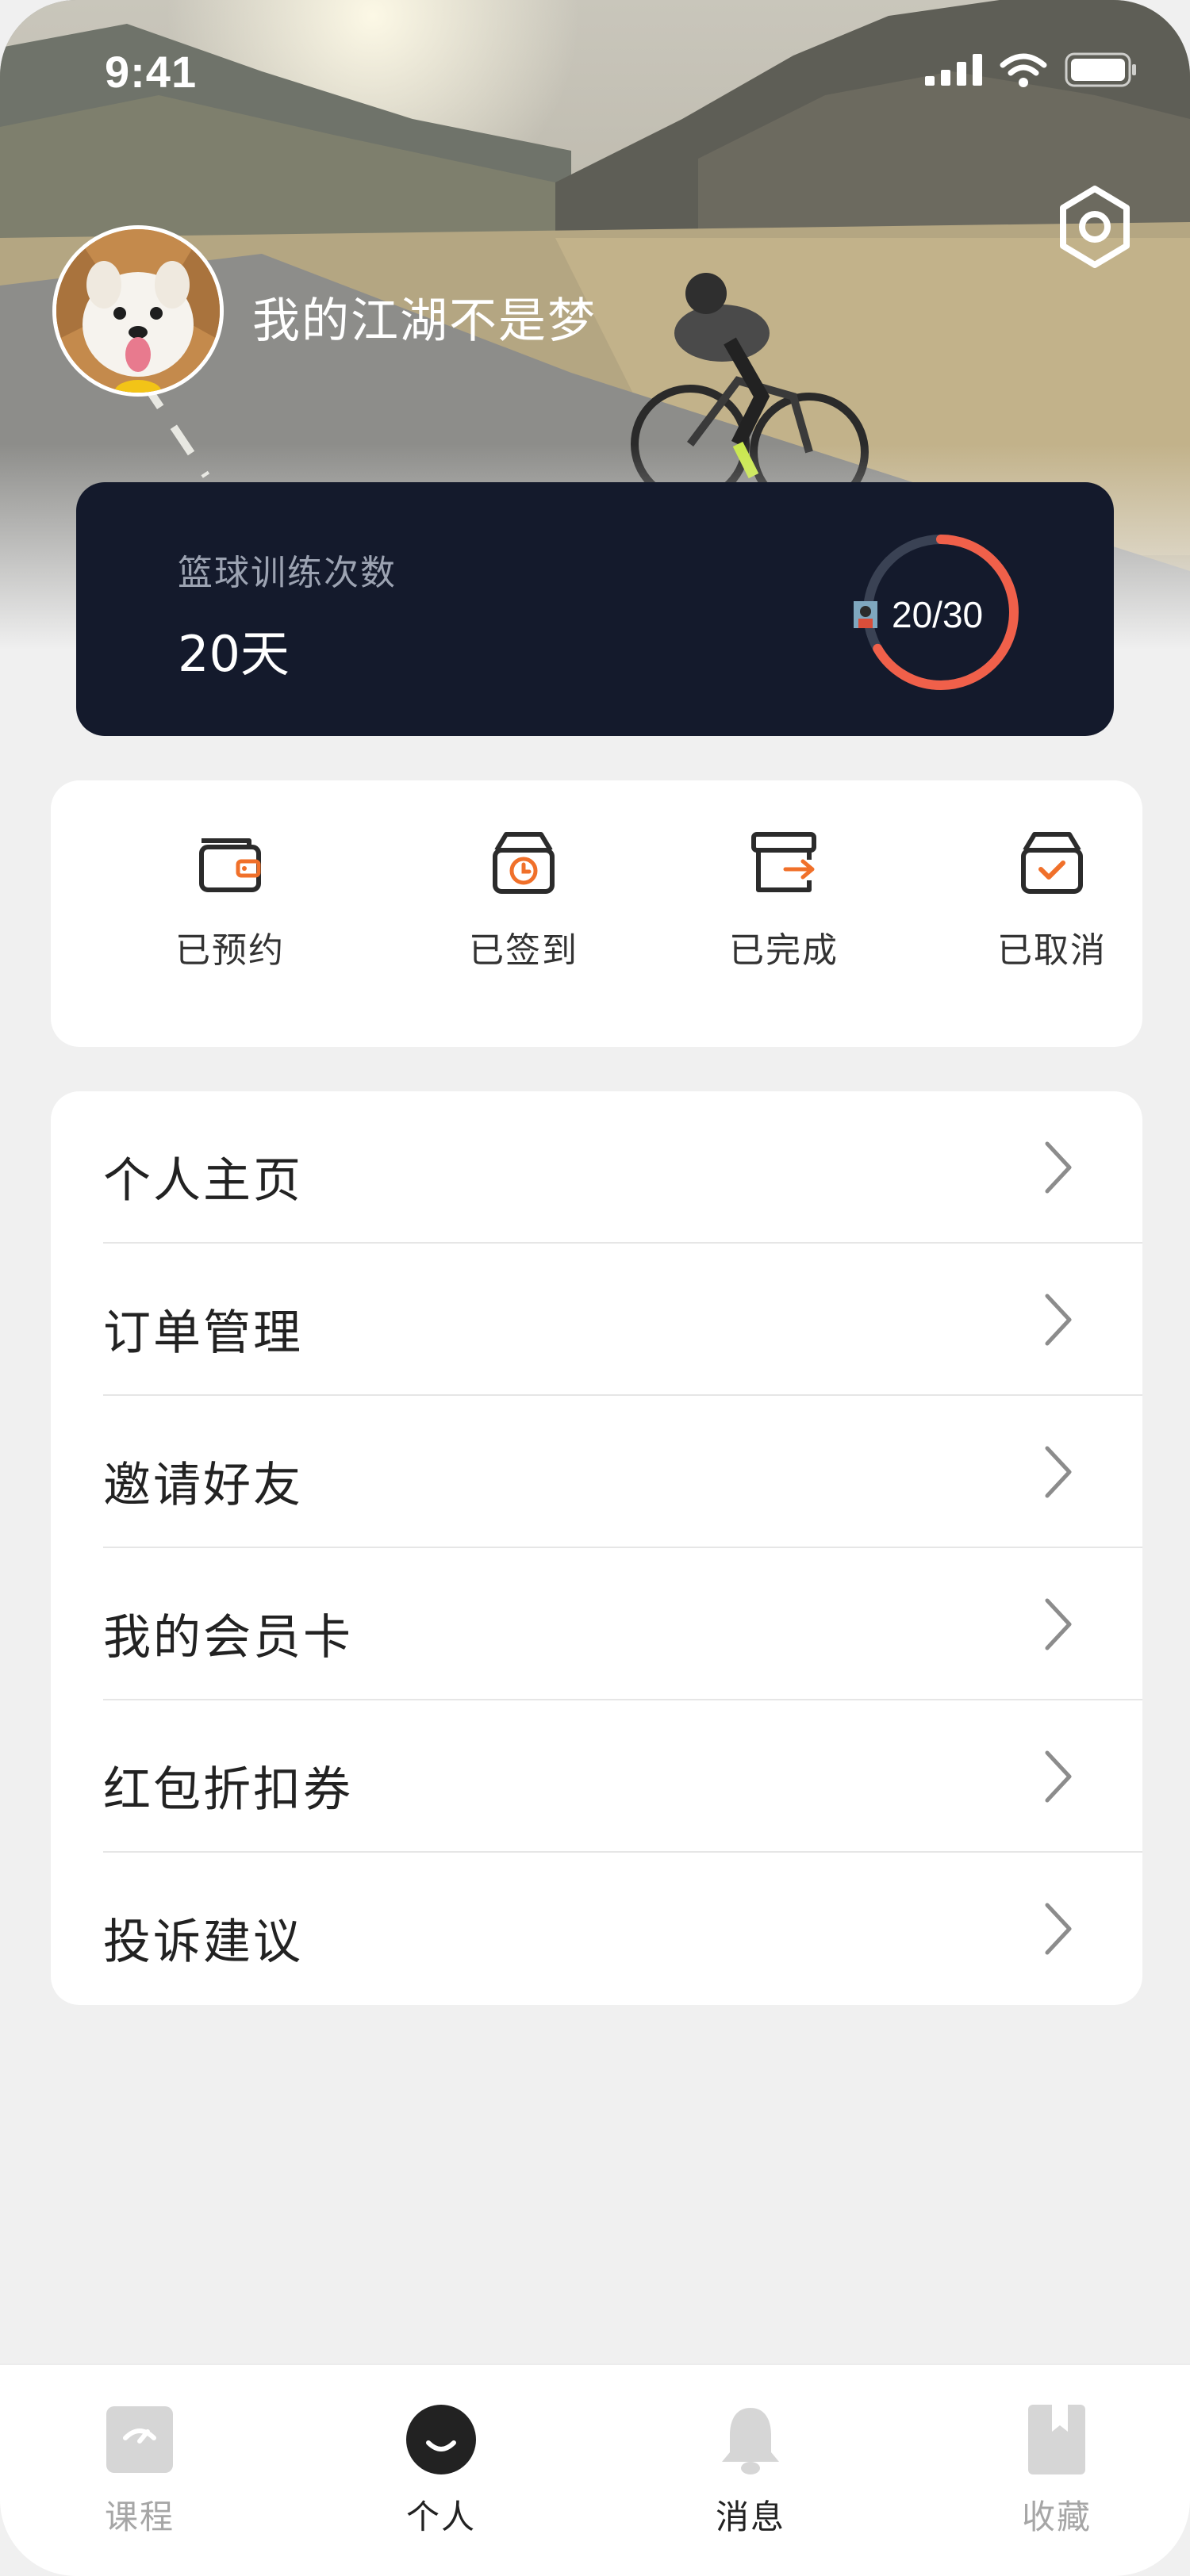 The image size is (1190, 2576). Describe the element at coordinates (139, 2517) in the screenshot. I see `tab-course-label: 课程` at that location.